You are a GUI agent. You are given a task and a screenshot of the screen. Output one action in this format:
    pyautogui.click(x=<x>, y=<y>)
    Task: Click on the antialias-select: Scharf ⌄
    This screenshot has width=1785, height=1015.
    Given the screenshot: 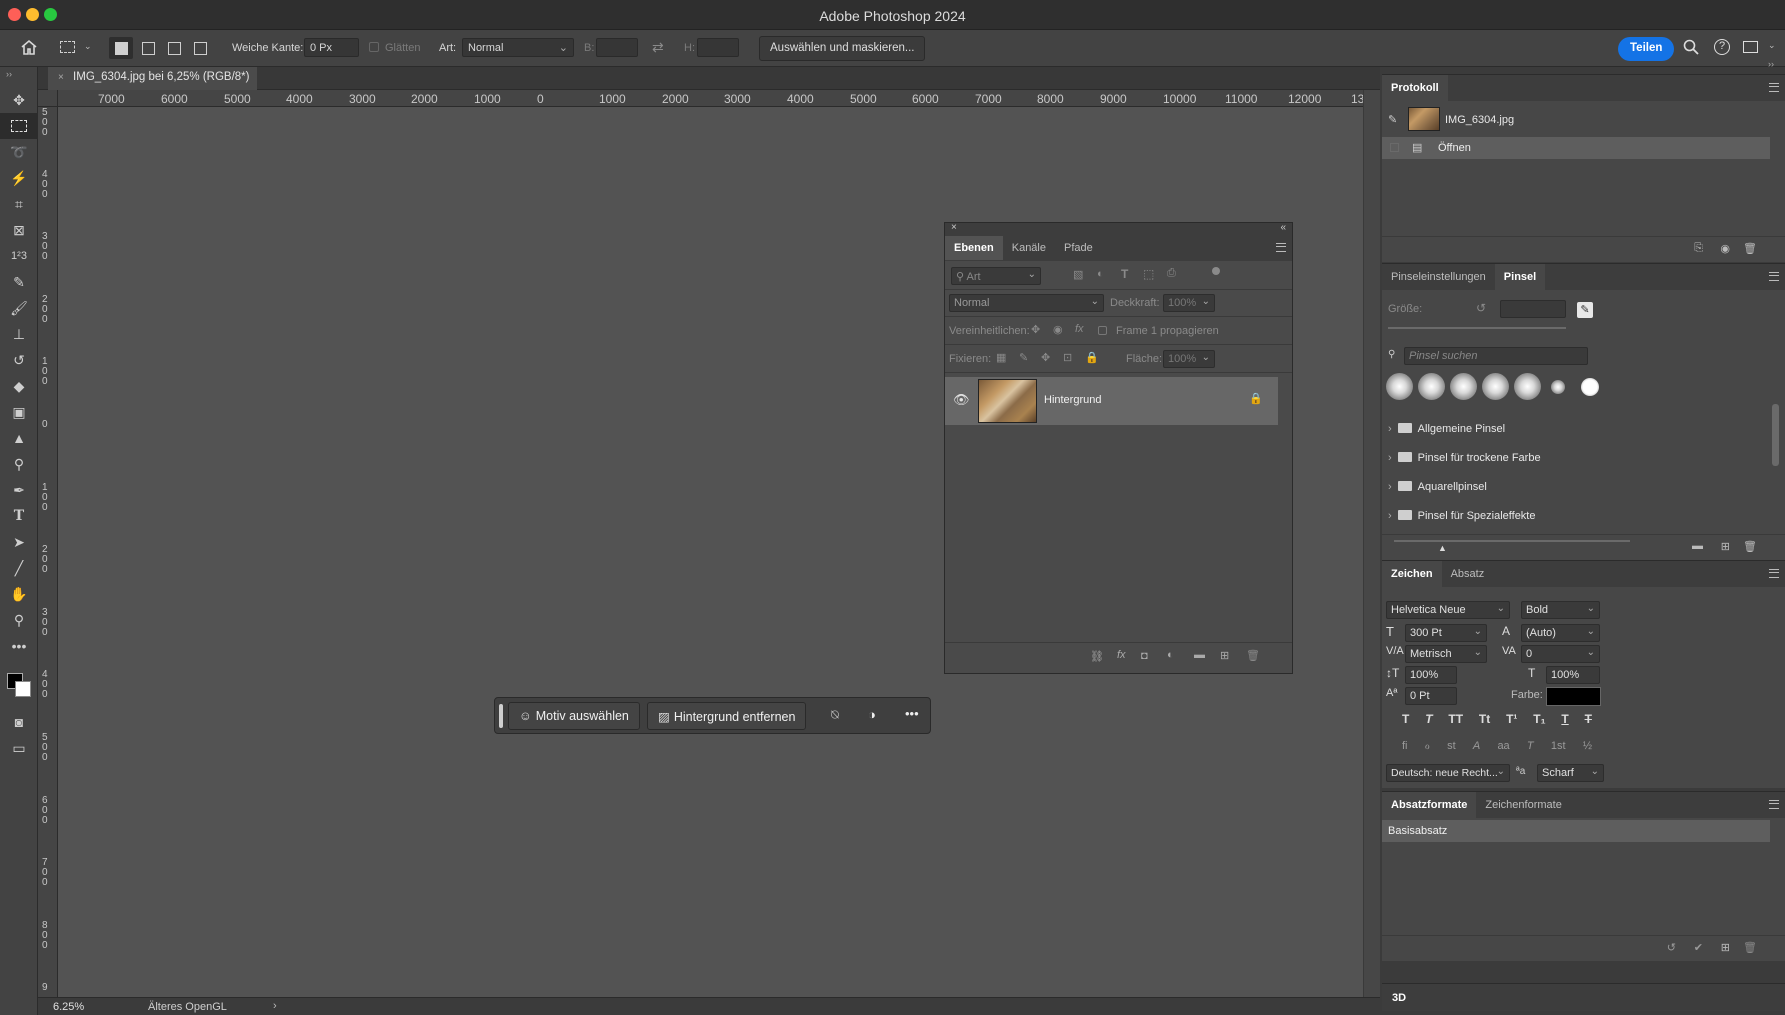 What is the action you would take?
    pyautogui.click(x=1570, y=773)
    